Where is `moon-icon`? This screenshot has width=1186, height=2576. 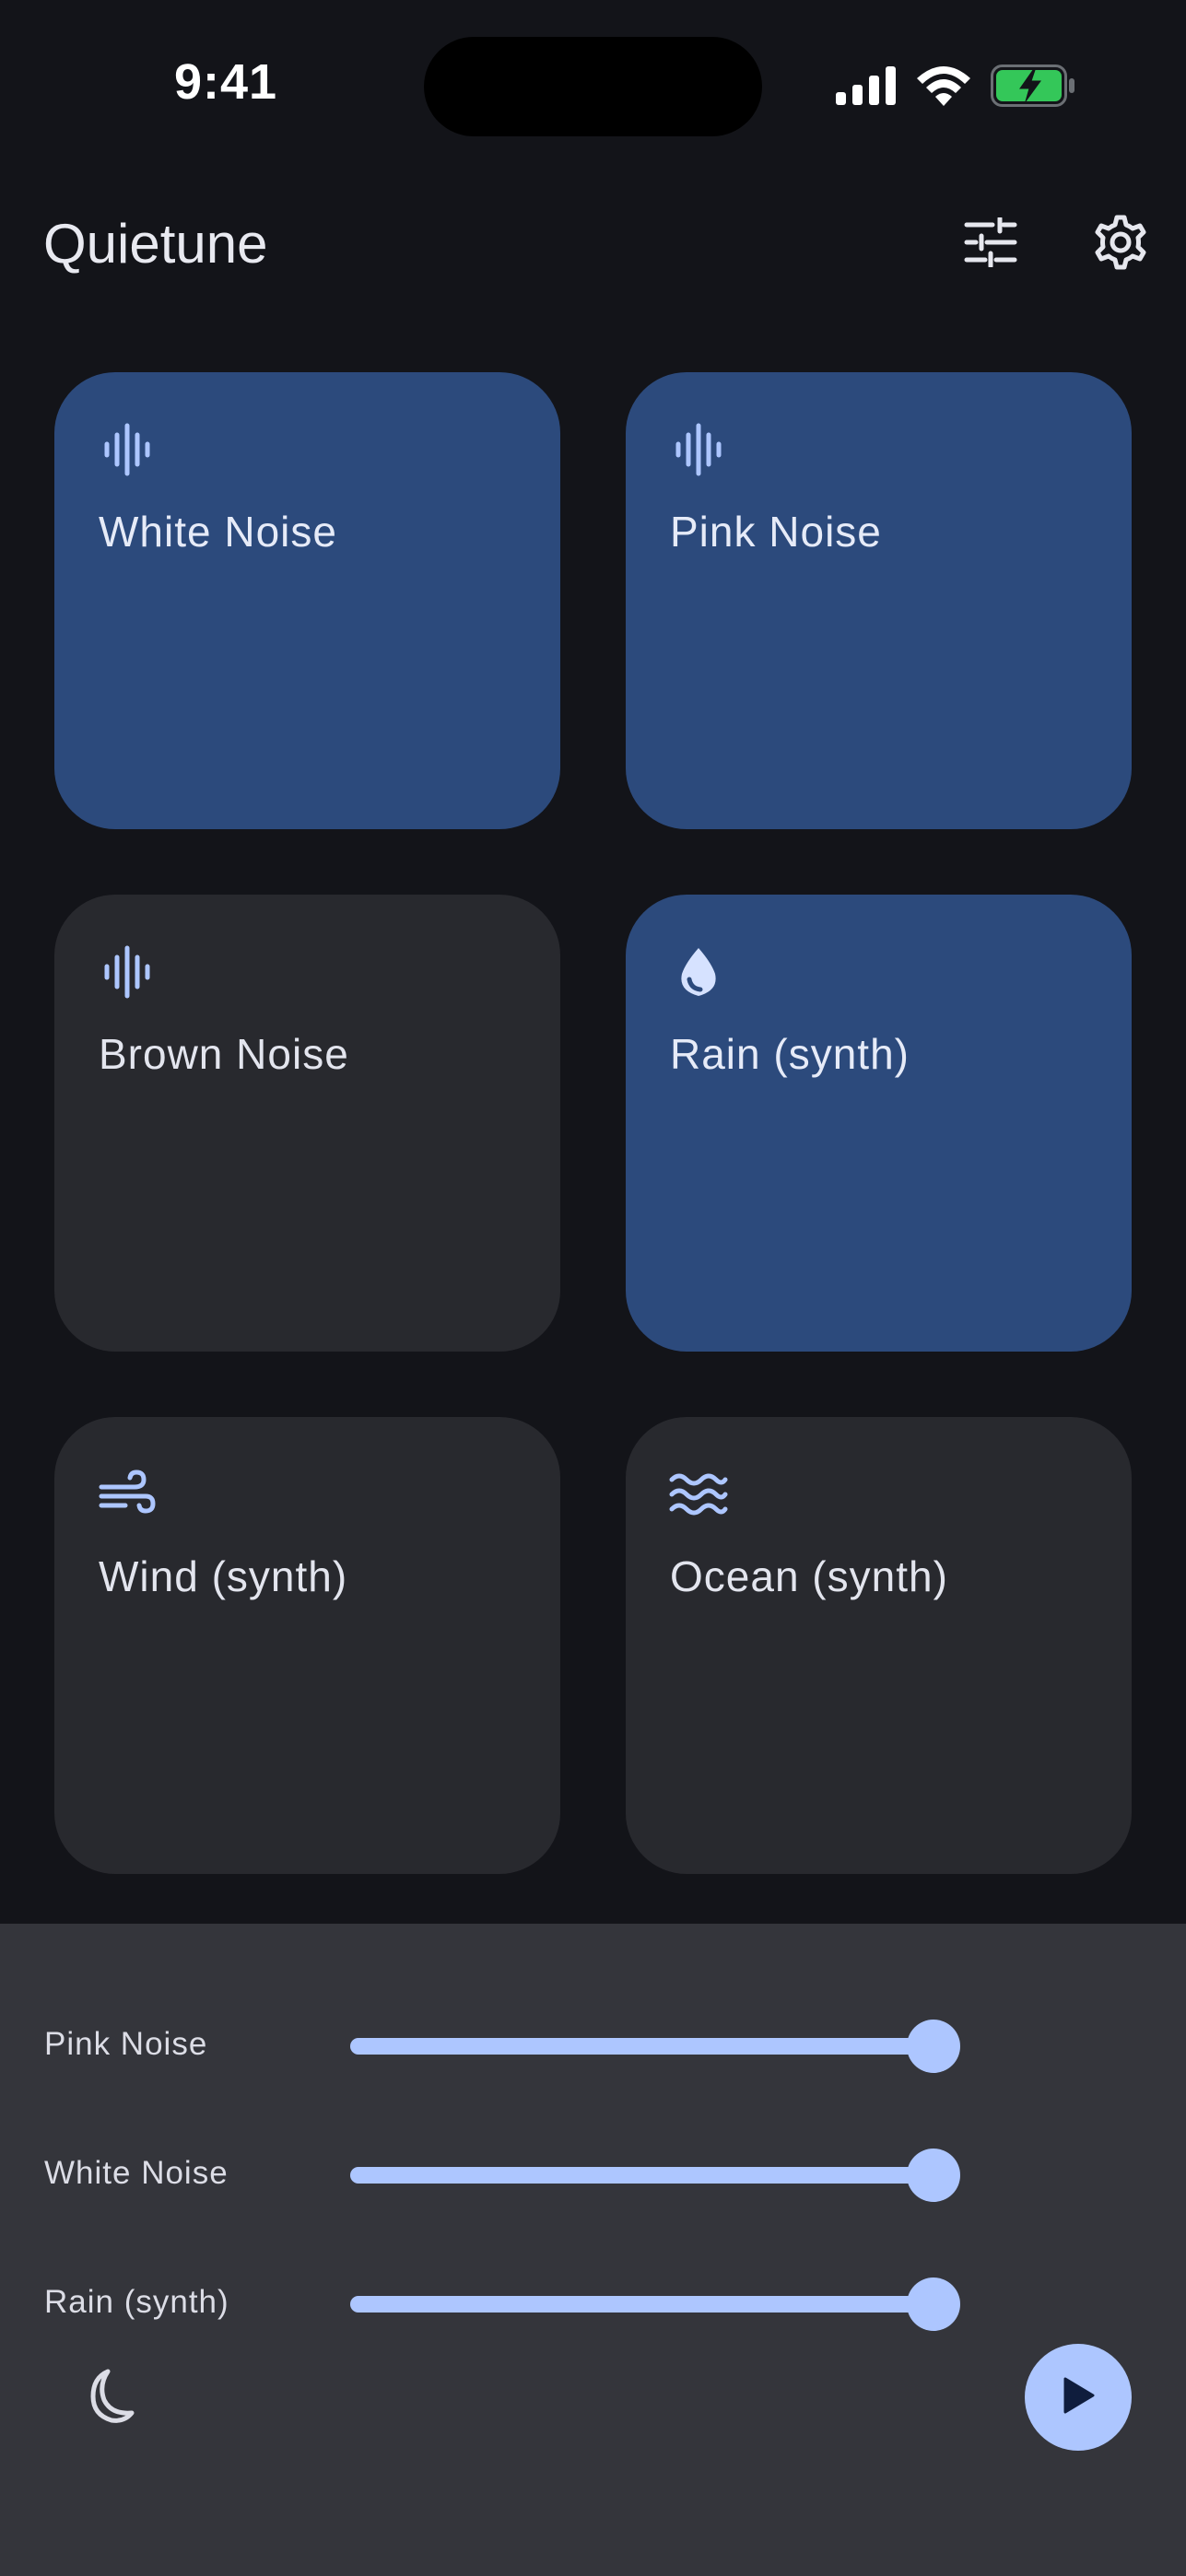
moon-icon is located at coordinates (105, 2398).